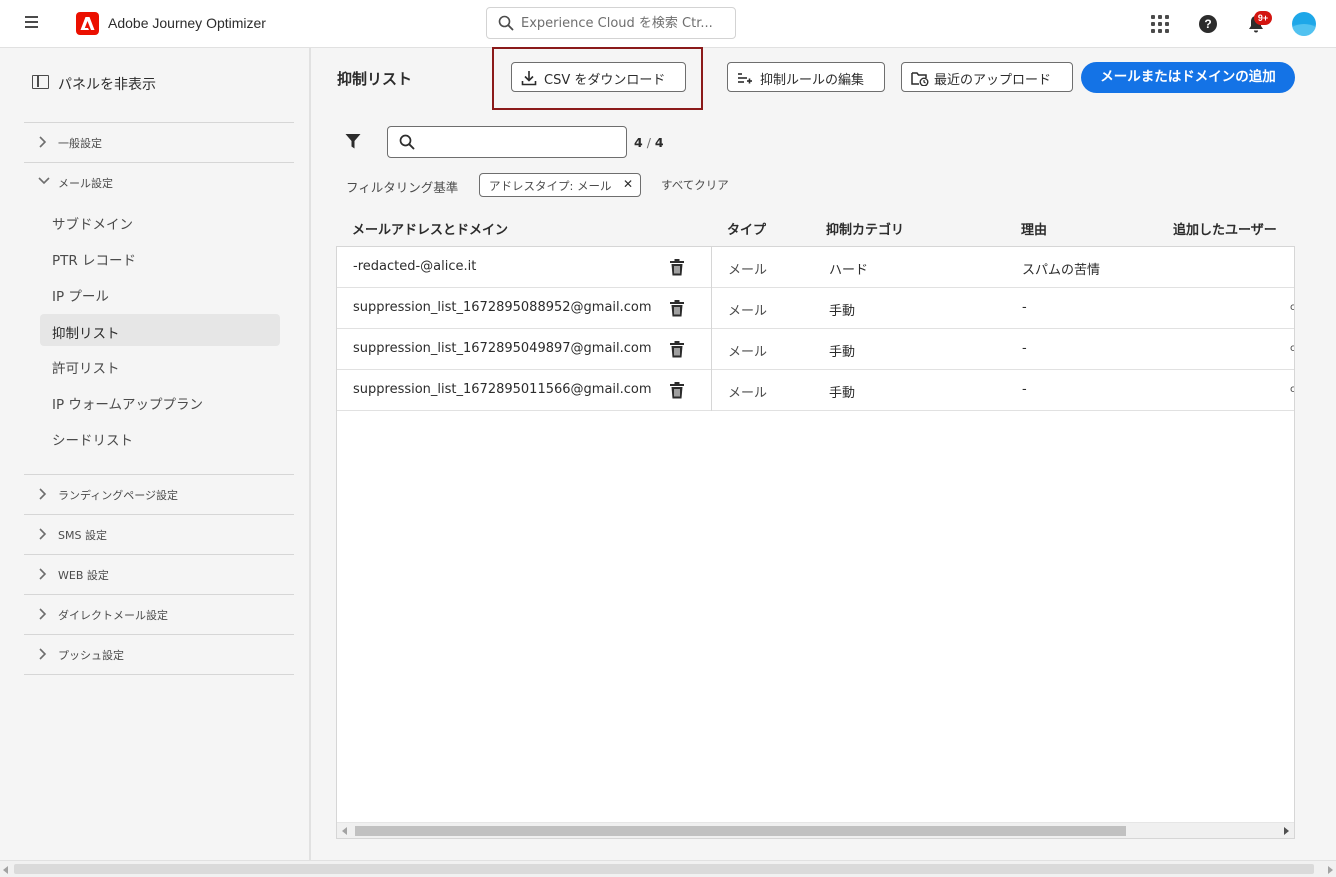 Image resolution: width=1336 pixels, height=877 pixels. Describe the element at coordinates (430, 228) in the screenshot. I see `column-header-email: メールアドレスとドメイン` at that location.